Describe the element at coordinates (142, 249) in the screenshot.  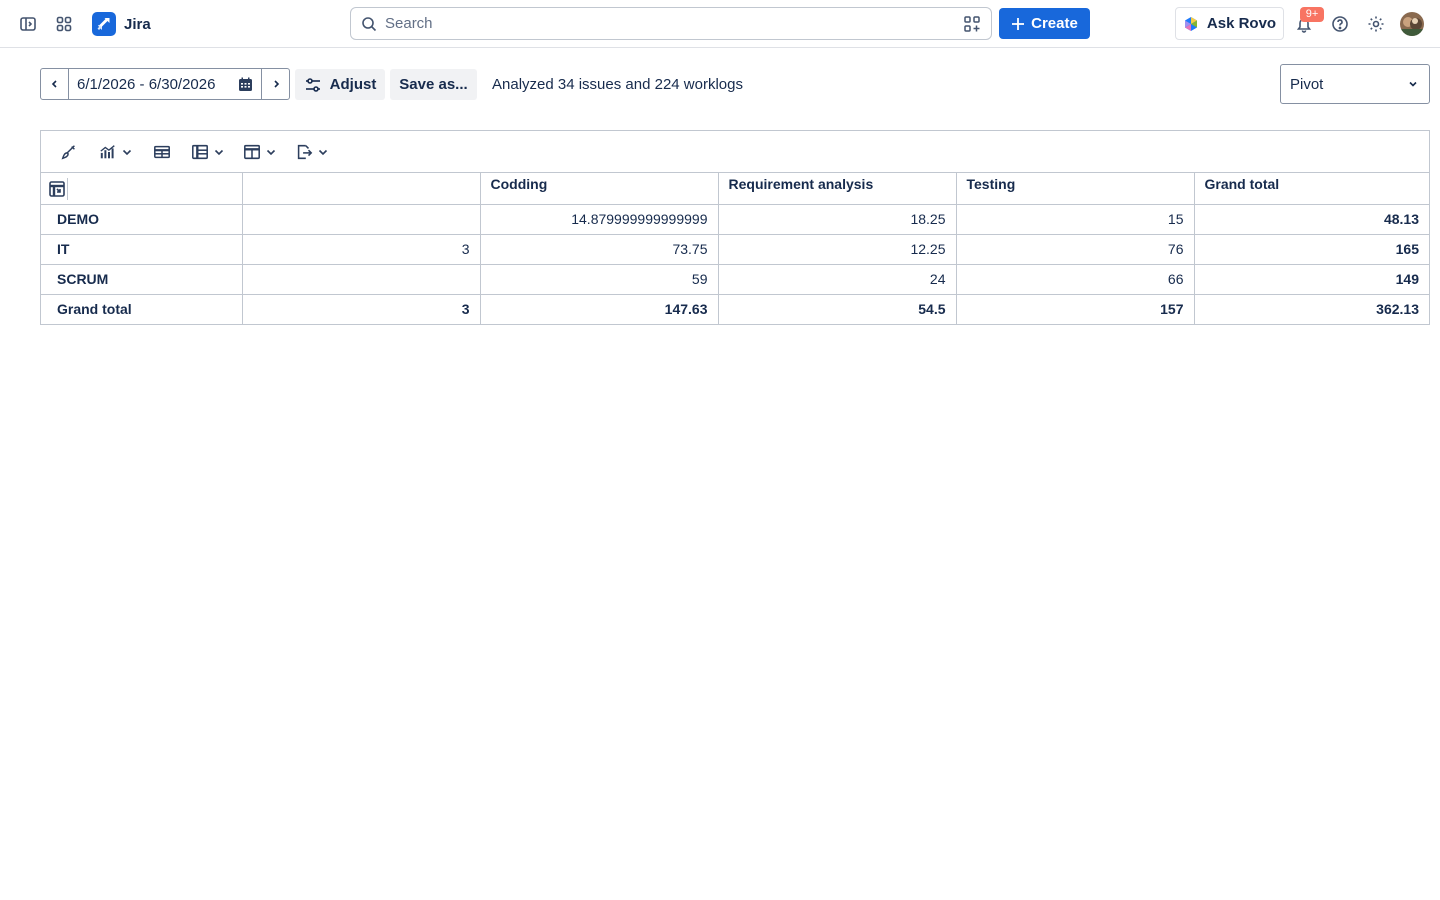
I see `row-label: IT` at that location.